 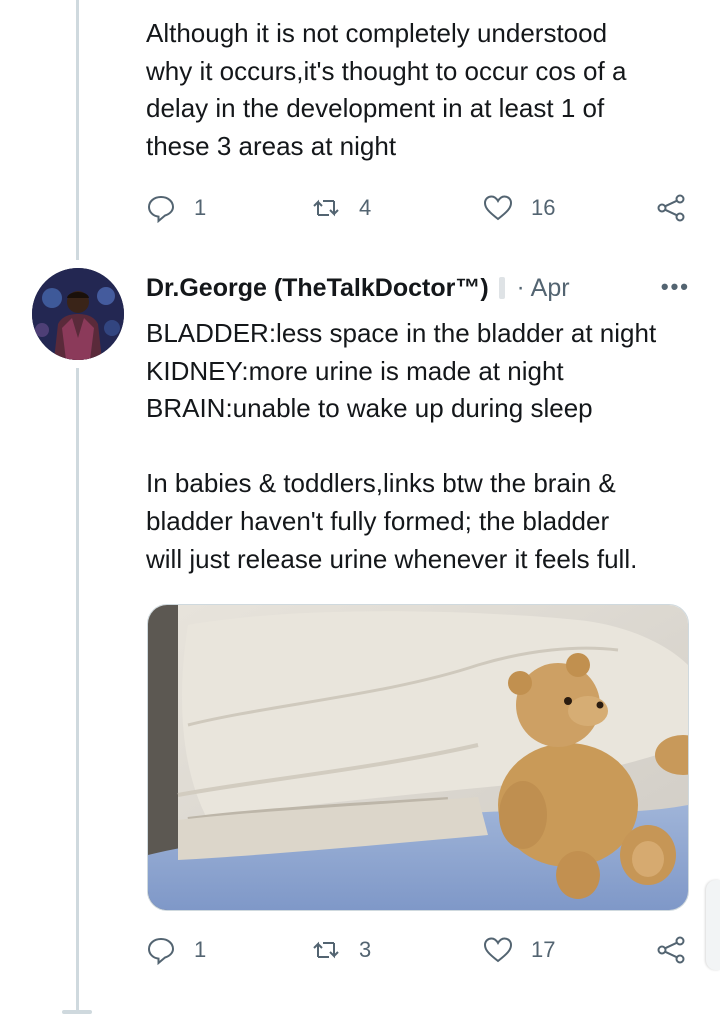 What do you see at coordinates (543, 949) in the screenshot?
I see `like-count: 17` at bounding box center [543, 949].